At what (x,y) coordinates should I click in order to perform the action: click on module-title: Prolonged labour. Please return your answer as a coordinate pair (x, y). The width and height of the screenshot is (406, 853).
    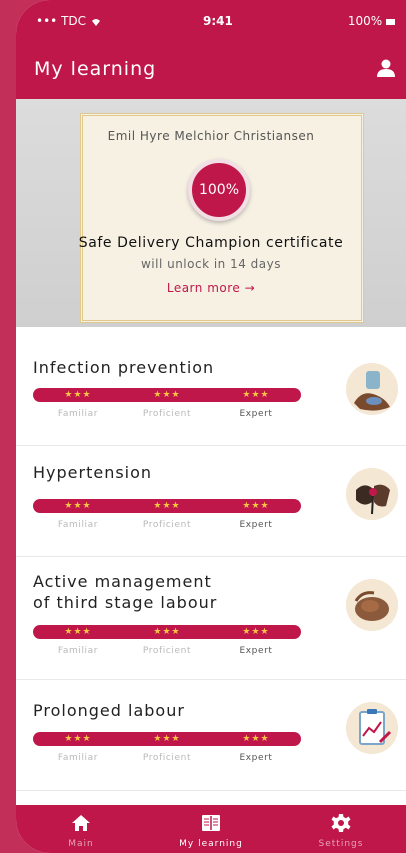
    Looking at the image, I should click on (109, 710).